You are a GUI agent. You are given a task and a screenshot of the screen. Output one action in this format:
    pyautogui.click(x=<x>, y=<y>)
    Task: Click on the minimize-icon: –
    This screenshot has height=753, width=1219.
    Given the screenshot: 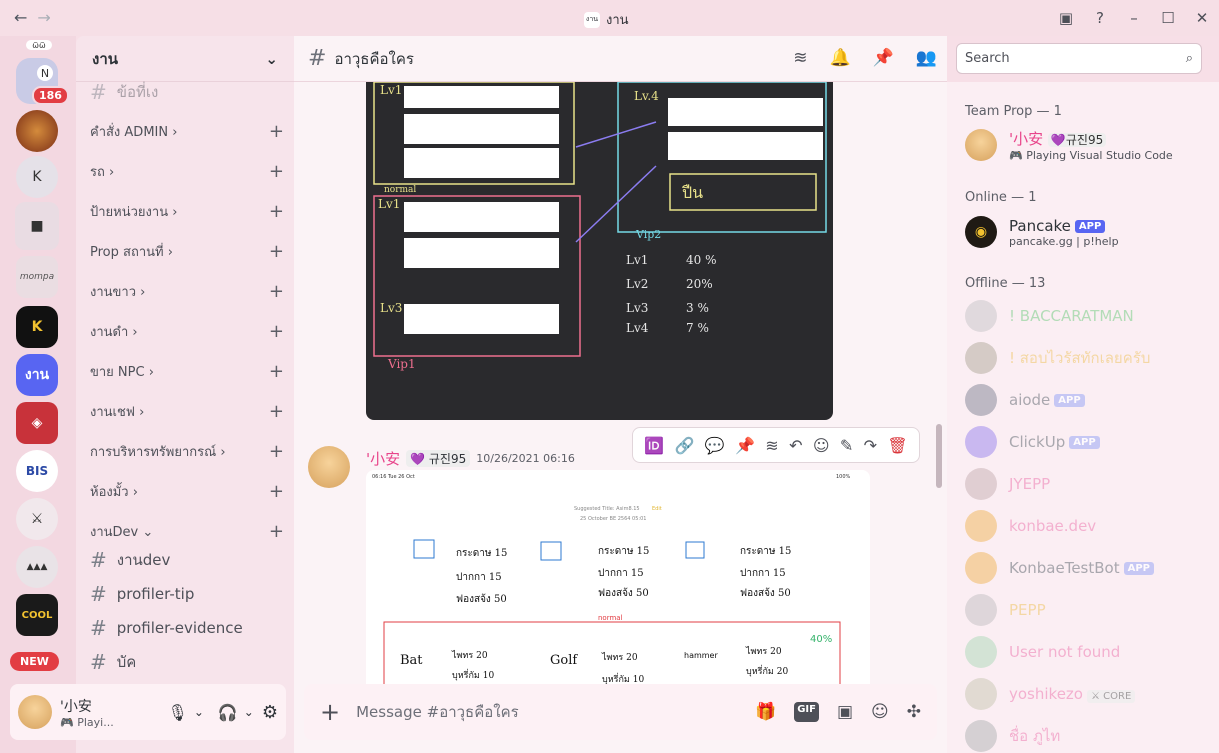 What is the action you would take?
    pyautogui.click(x=1134, y=18)
    